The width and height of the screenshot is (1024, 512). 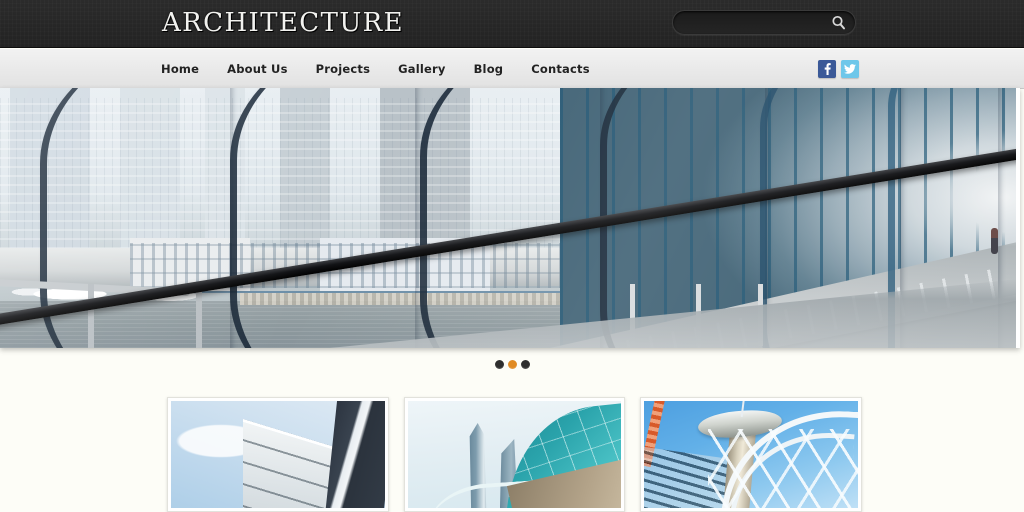 I want to click on nav-item-about-us: About Us, so click(x=257, y=69).